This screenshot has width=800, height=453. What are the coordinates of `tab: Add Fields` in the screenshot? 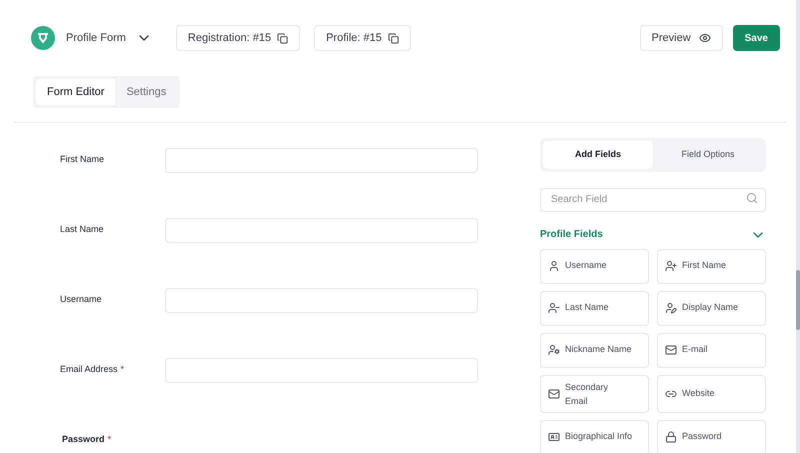 It's located at (598, 155).